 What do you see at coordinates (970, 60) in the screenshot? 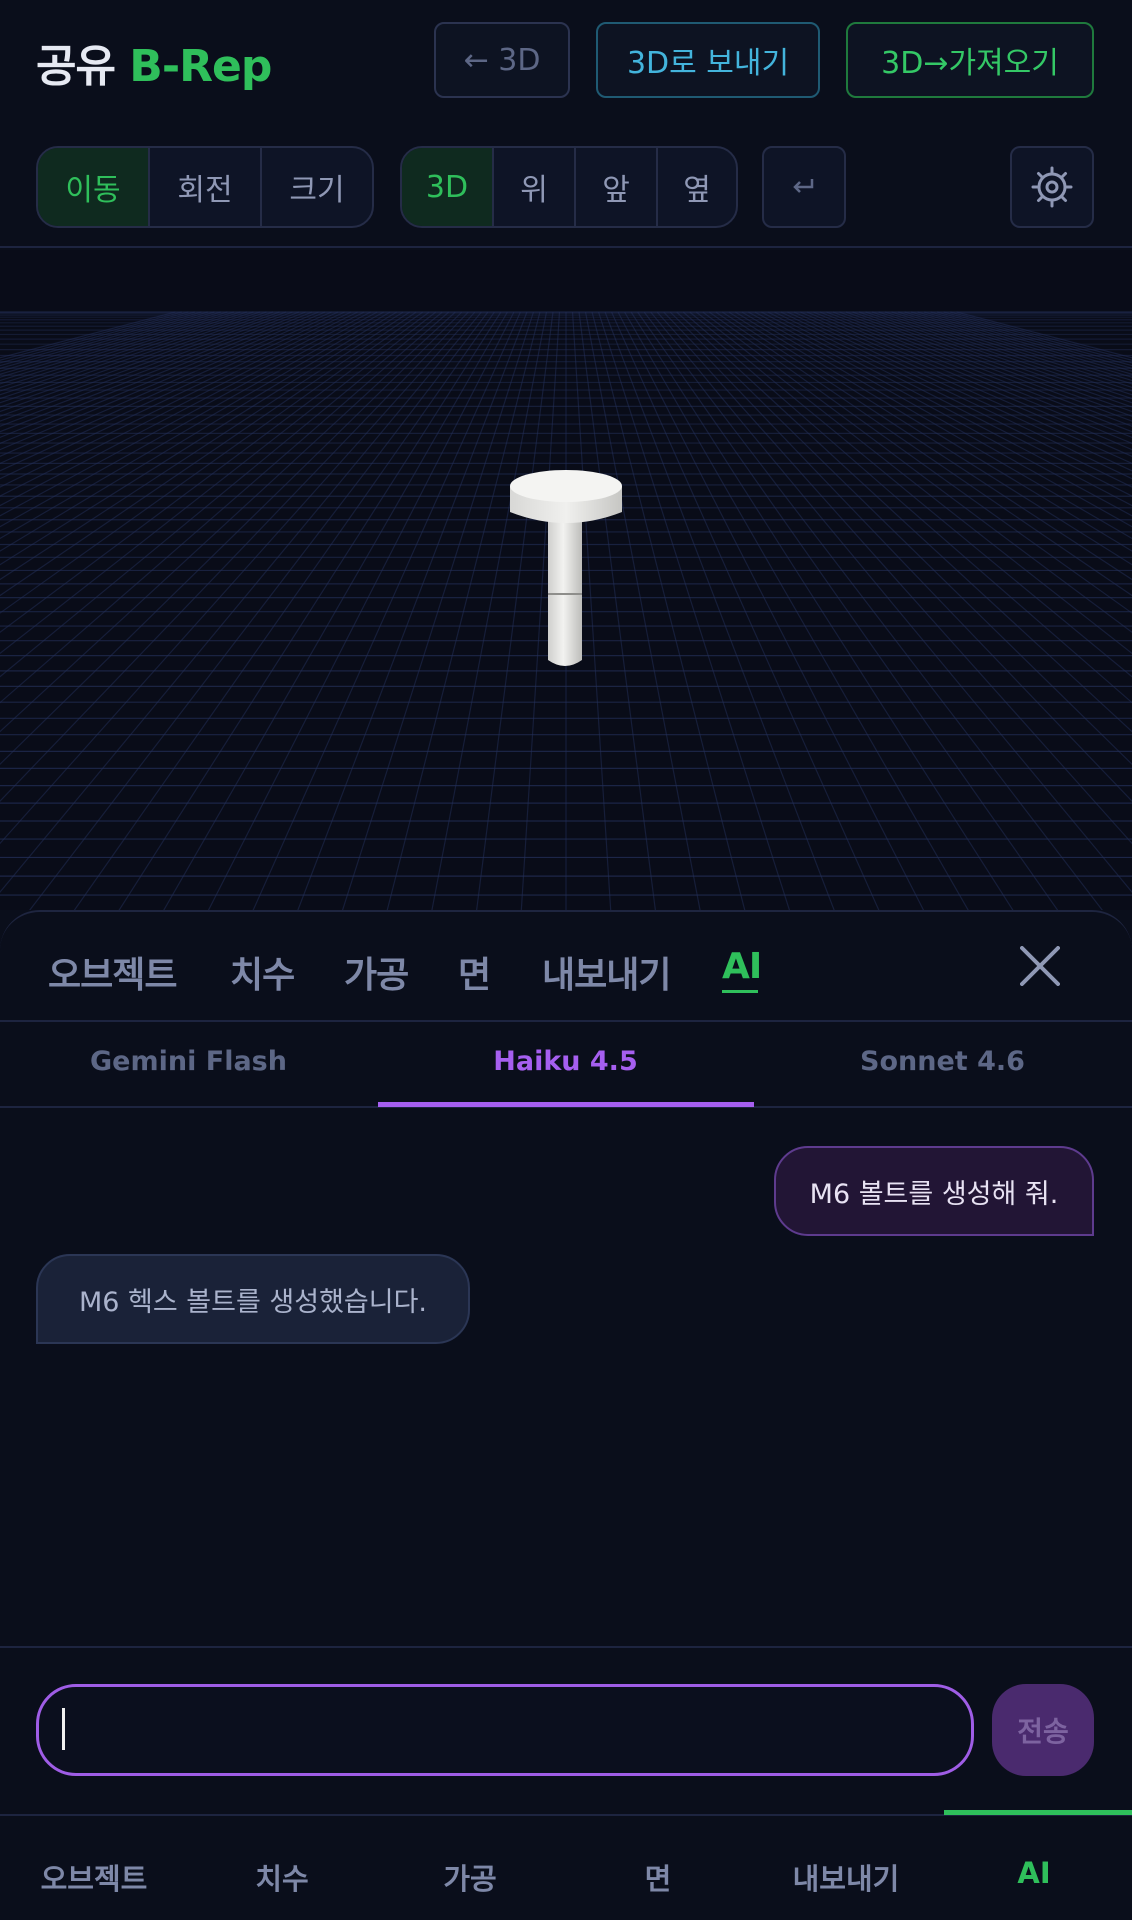
I see `import-from-3d-button: 3D→가져오기` at bounding box center [970, 60].